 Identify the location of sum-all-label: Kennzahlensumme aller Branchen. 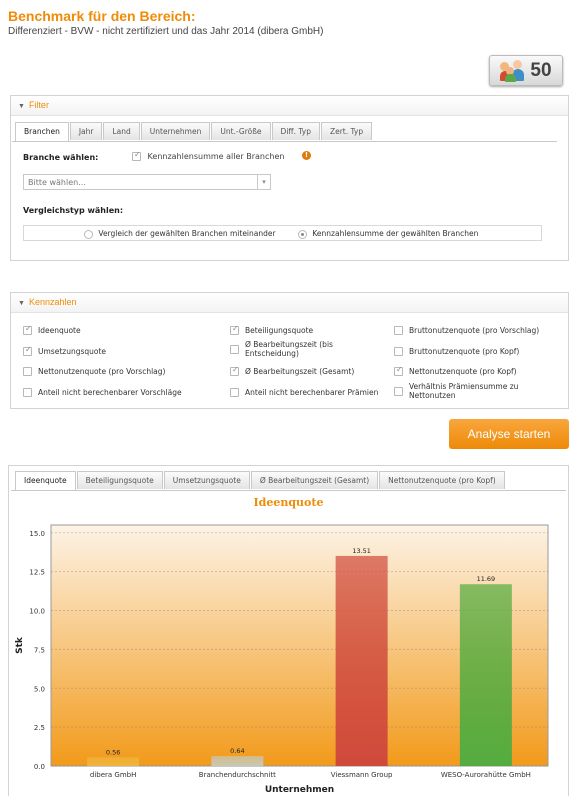
(216, 156).